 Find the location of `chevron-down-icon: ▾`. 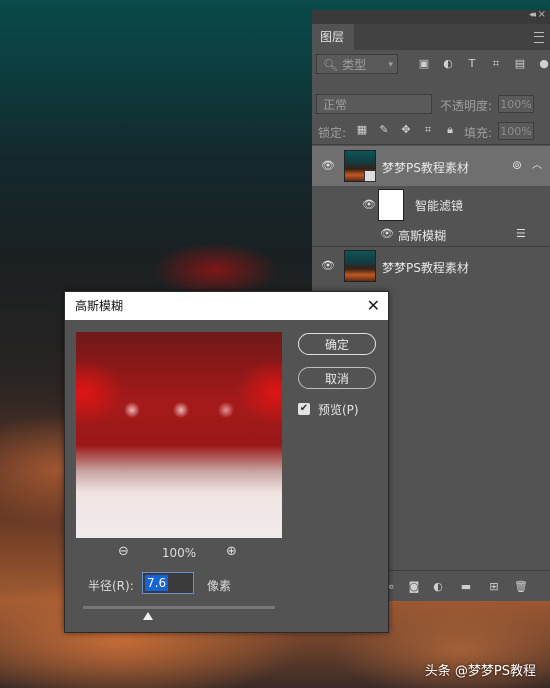

chevron-down-icon: ▾ is located at coordinates (390, 65).